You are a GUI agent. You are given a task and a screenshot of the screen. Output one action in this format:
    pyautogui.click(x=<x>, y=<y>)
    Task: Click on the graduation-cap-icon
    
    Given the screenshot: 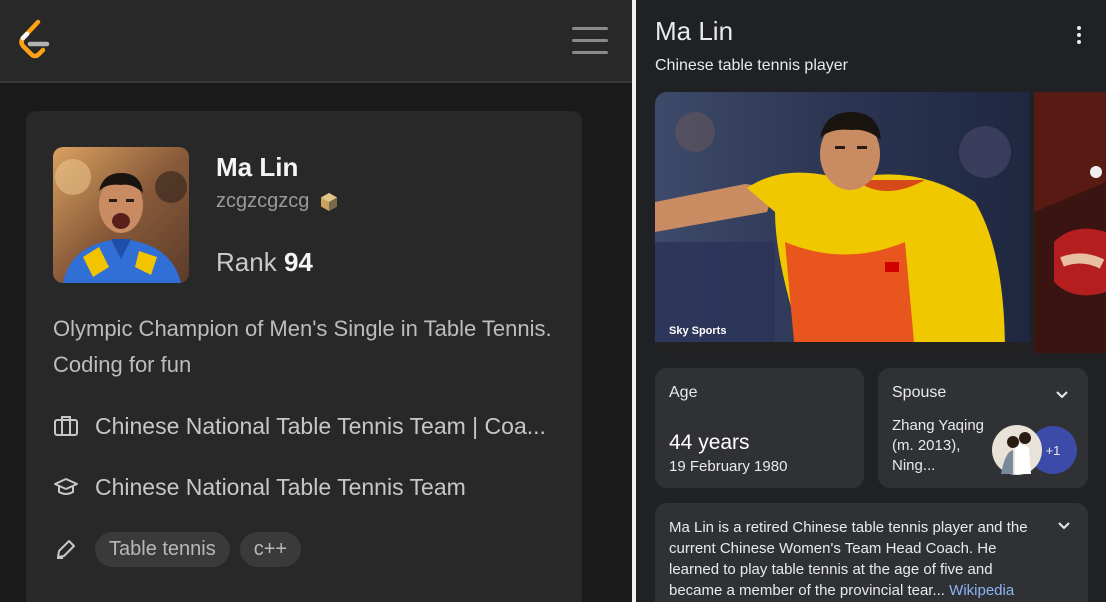 What is the action you would take?
    pyautogui.click(x=66, y=486)
    